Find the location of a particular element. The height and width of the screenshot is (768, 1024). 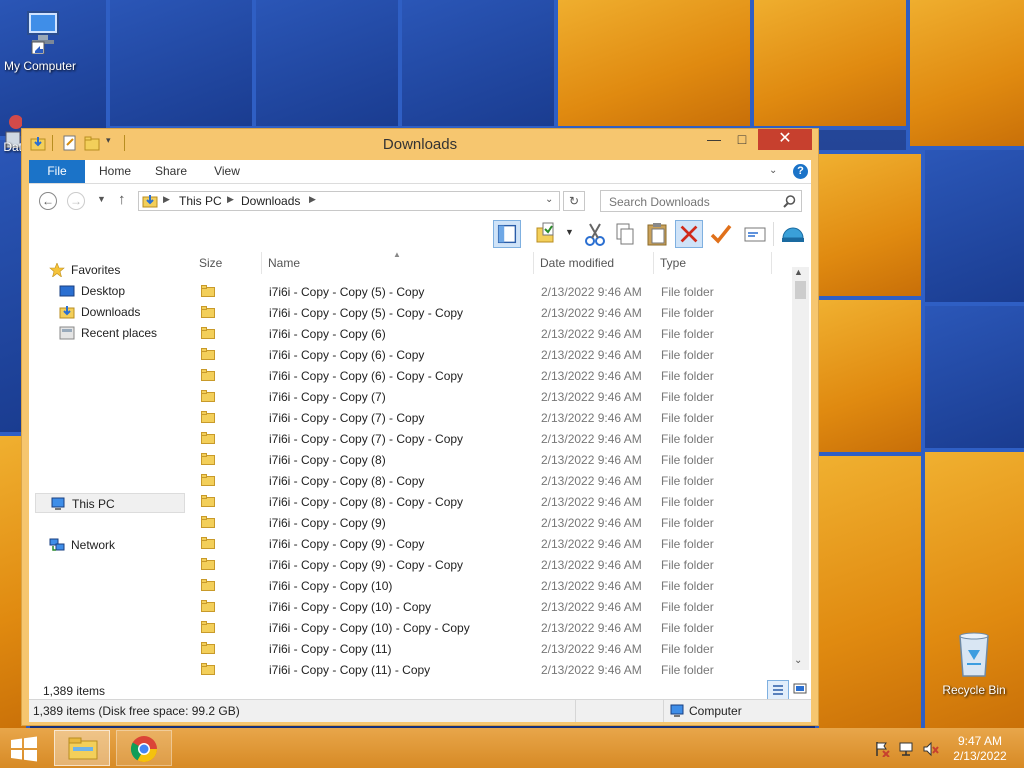

navigation-pane-icon is located at coordinates (507, 234).